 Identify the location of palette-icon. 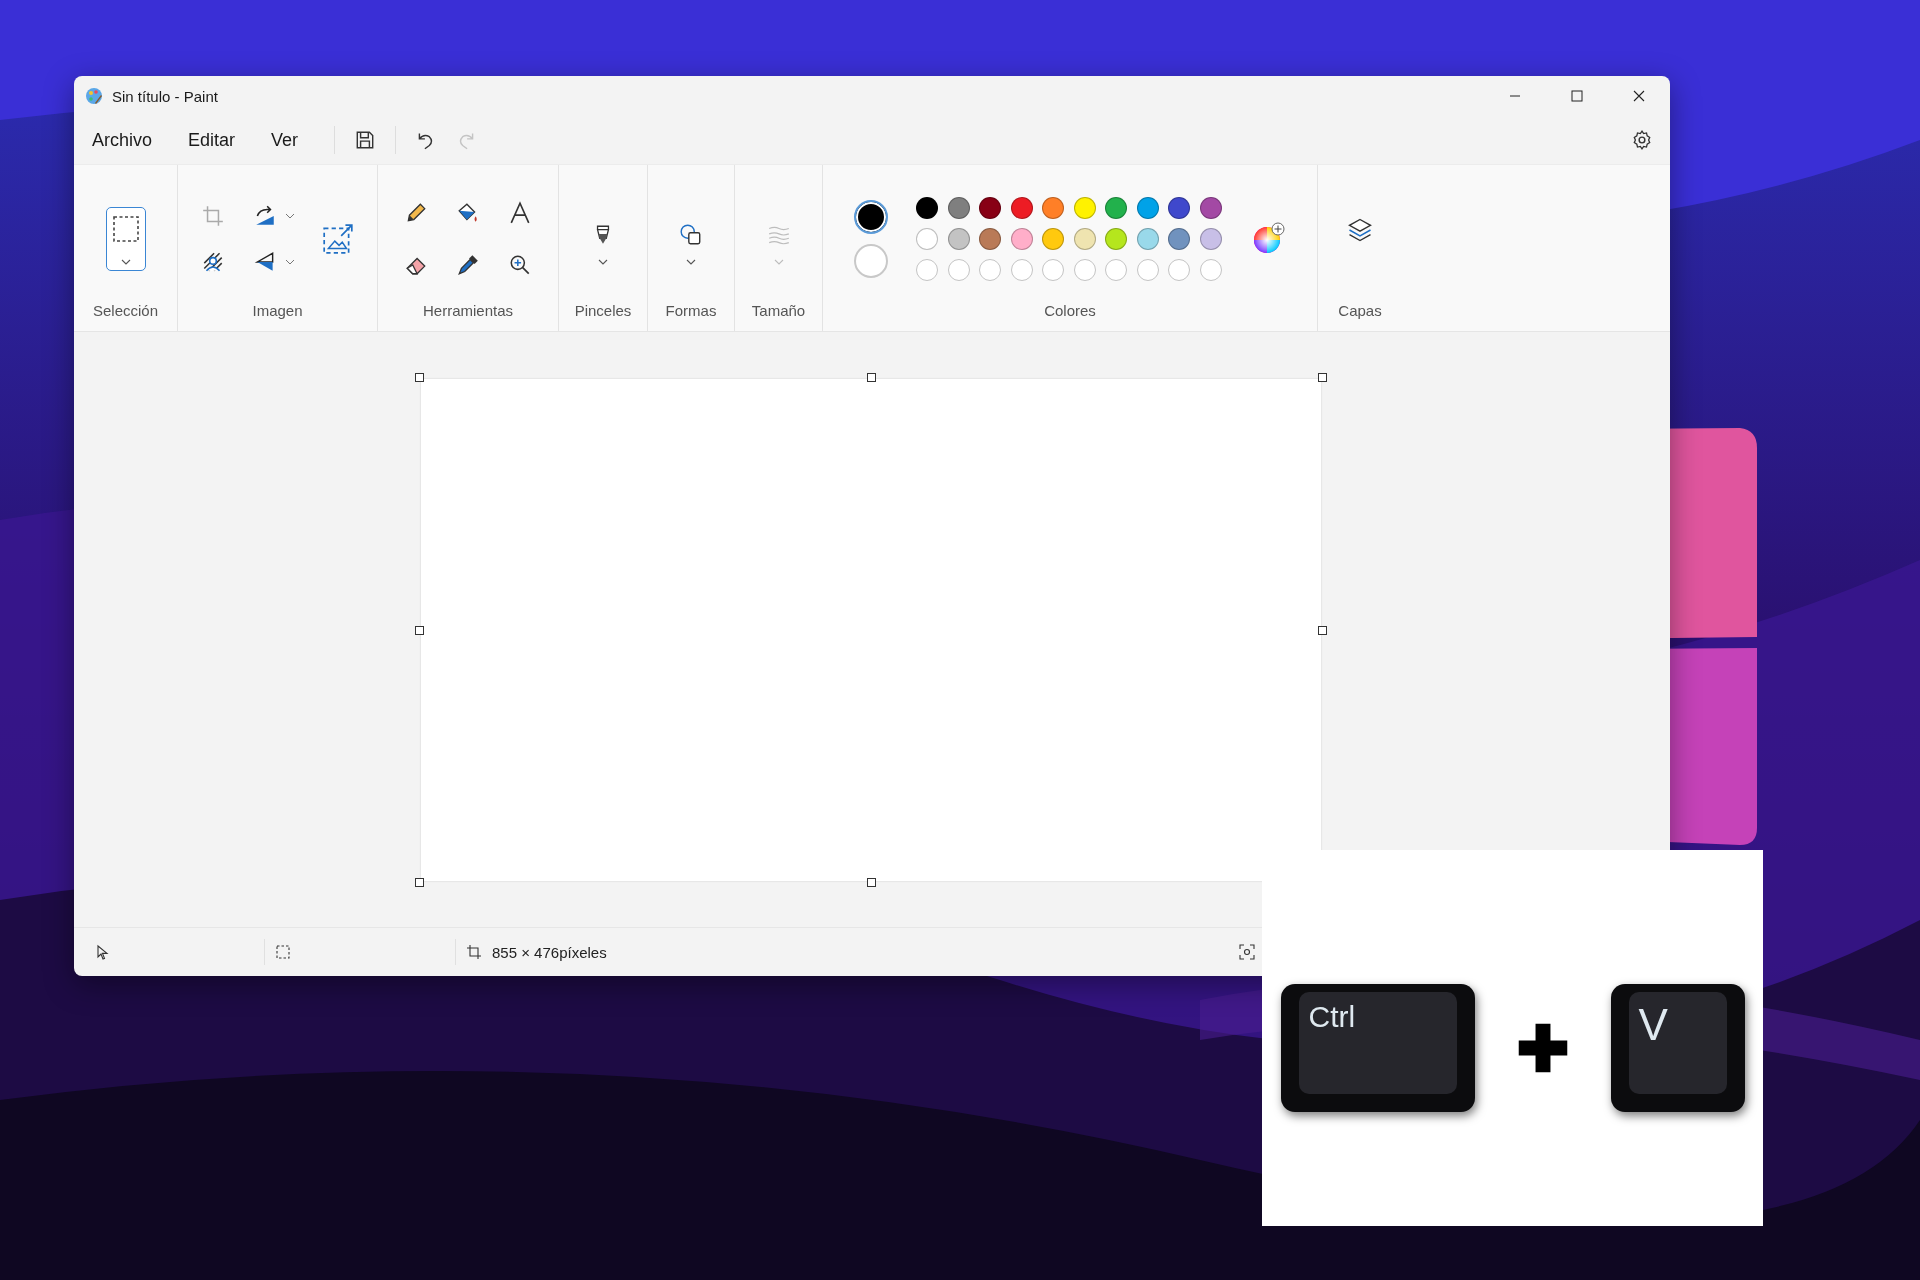
(94, 96).